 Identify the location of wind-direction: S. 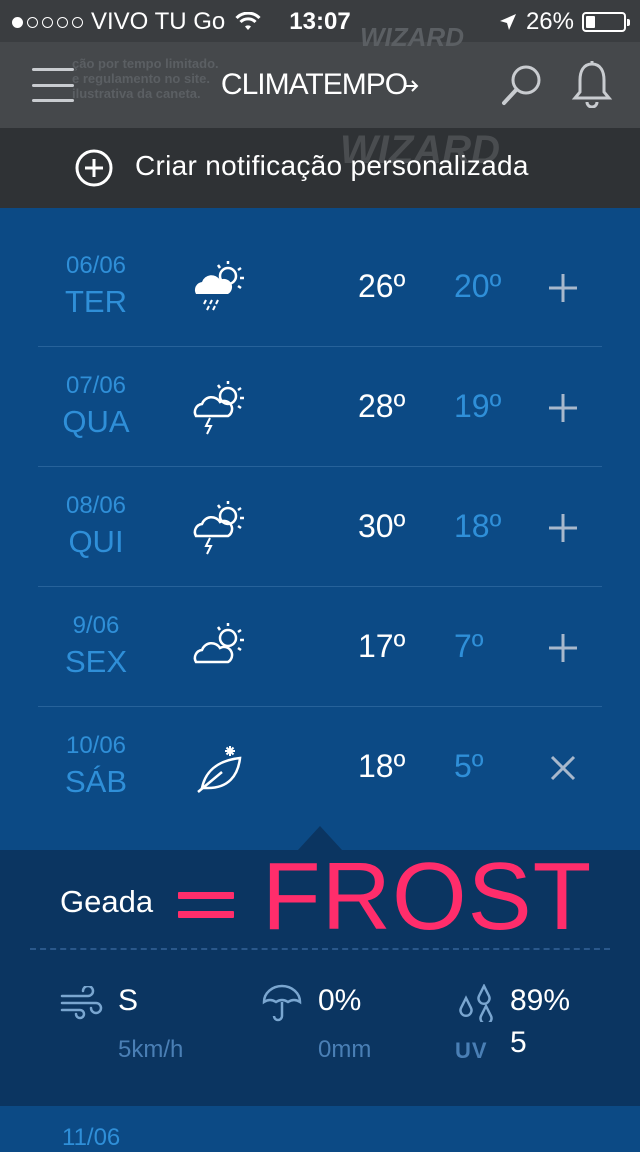
(128, 1000).